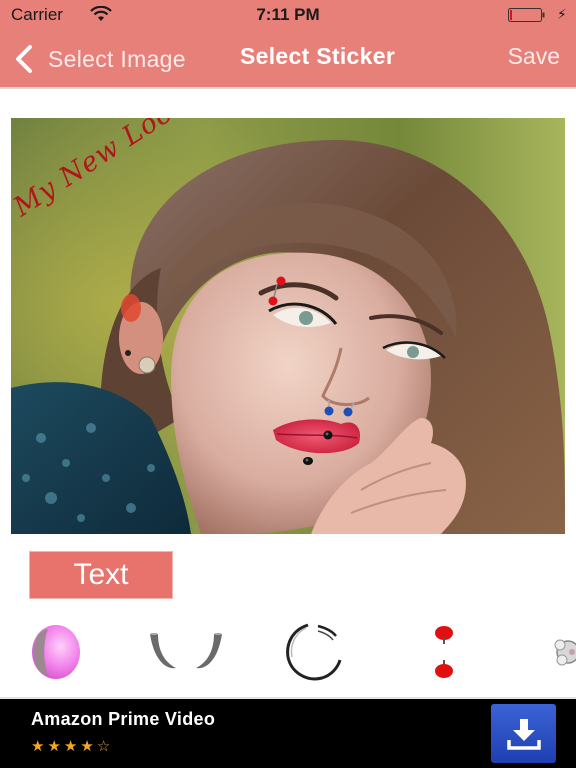 This screenshot has width=576, height=768. What do you see at coordinates (103, 746) in the screenshot?
I see `star-empty-icon: ☆` at bounding box center [103, 746].